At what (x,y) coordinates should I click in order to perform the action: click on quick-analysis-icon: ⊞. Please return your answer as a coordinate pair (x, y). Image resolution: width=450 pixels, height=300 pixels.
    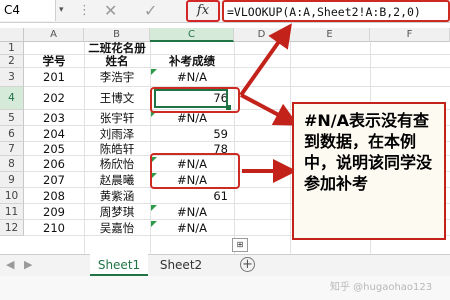
    Looking at the image, I should click on (240, 245).